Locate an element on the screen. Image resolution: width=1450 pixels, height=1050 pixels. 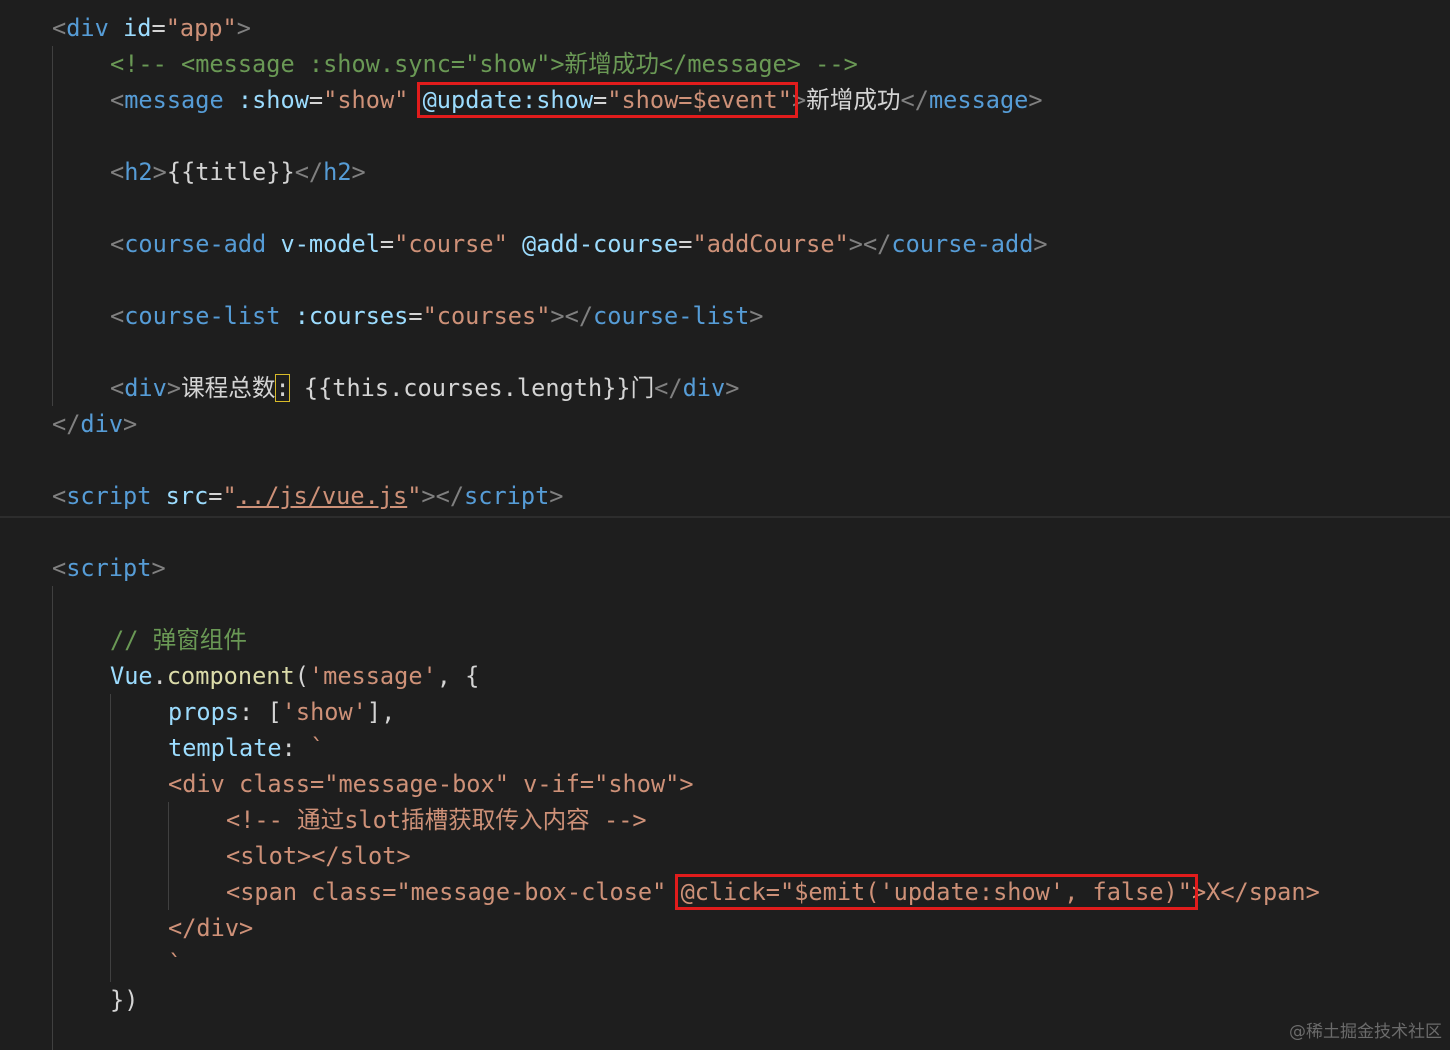
code-token: <slot></slot> is located at coordinates (318, 856).